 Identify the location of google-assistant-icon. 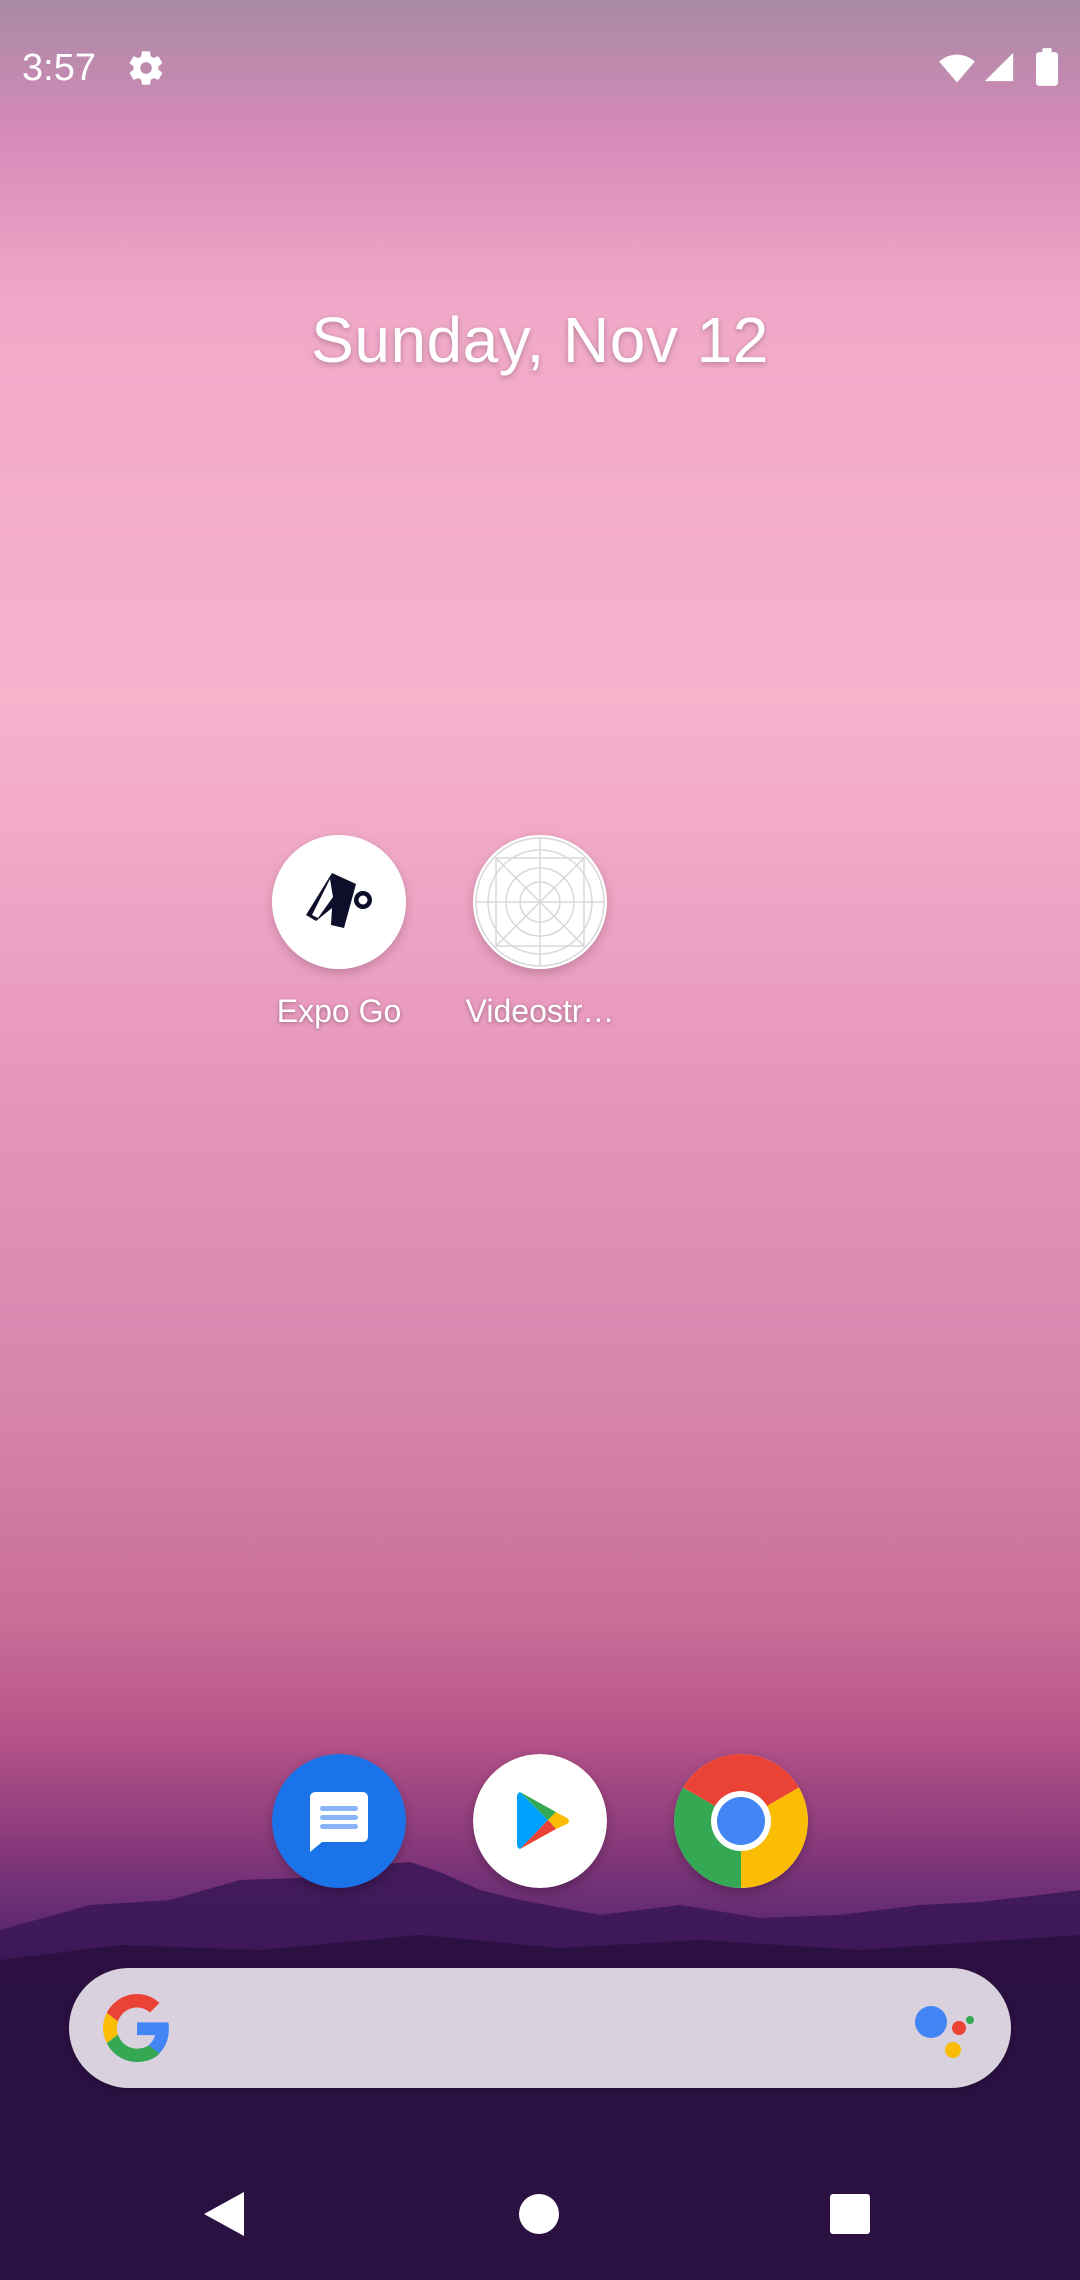
(943, 2030).